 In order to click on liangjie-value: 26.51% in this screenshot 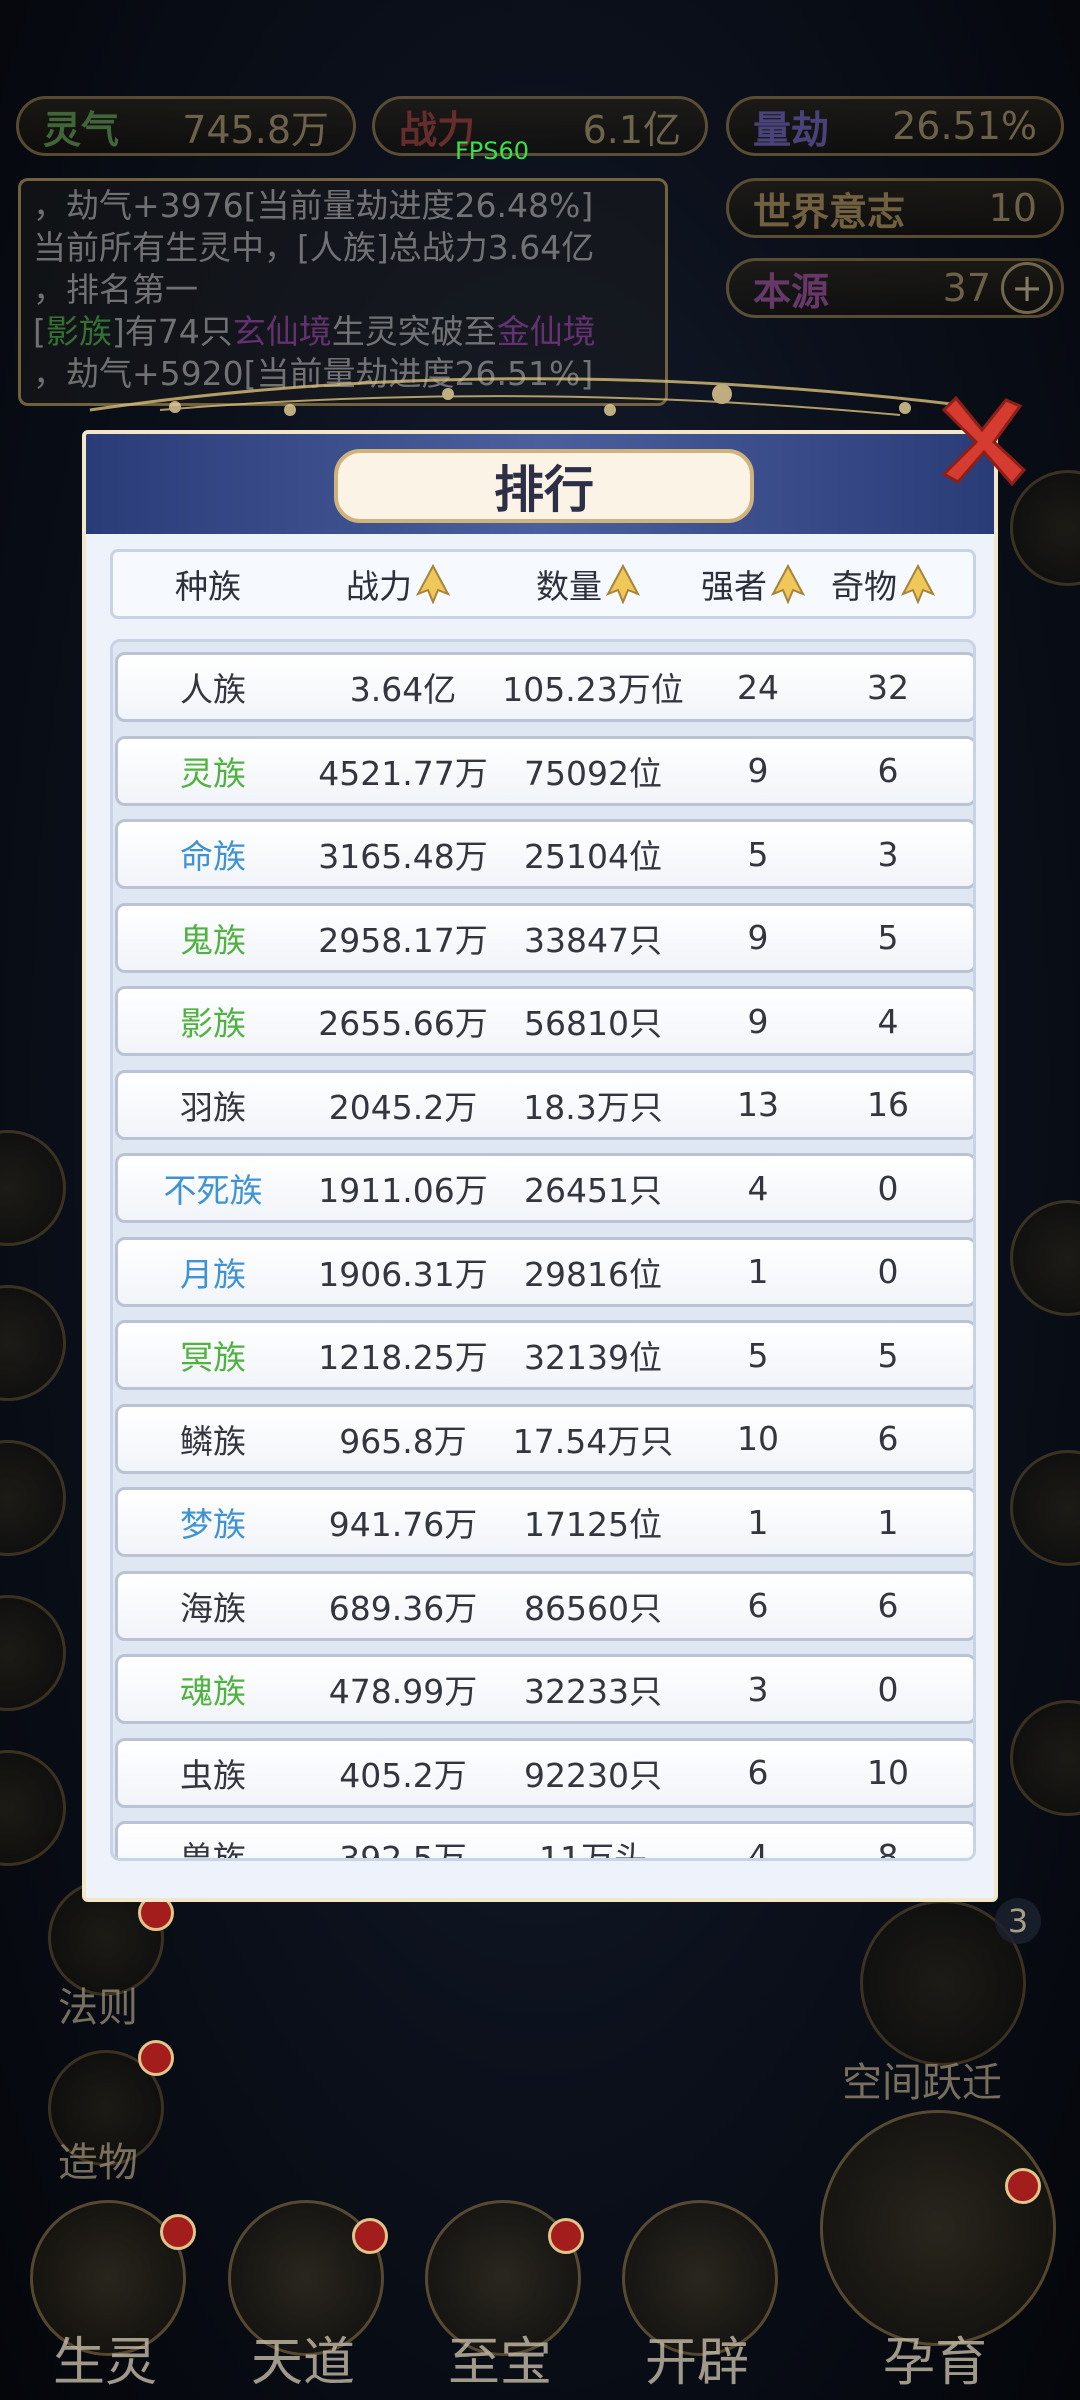, I will do `click(964, 126)`.